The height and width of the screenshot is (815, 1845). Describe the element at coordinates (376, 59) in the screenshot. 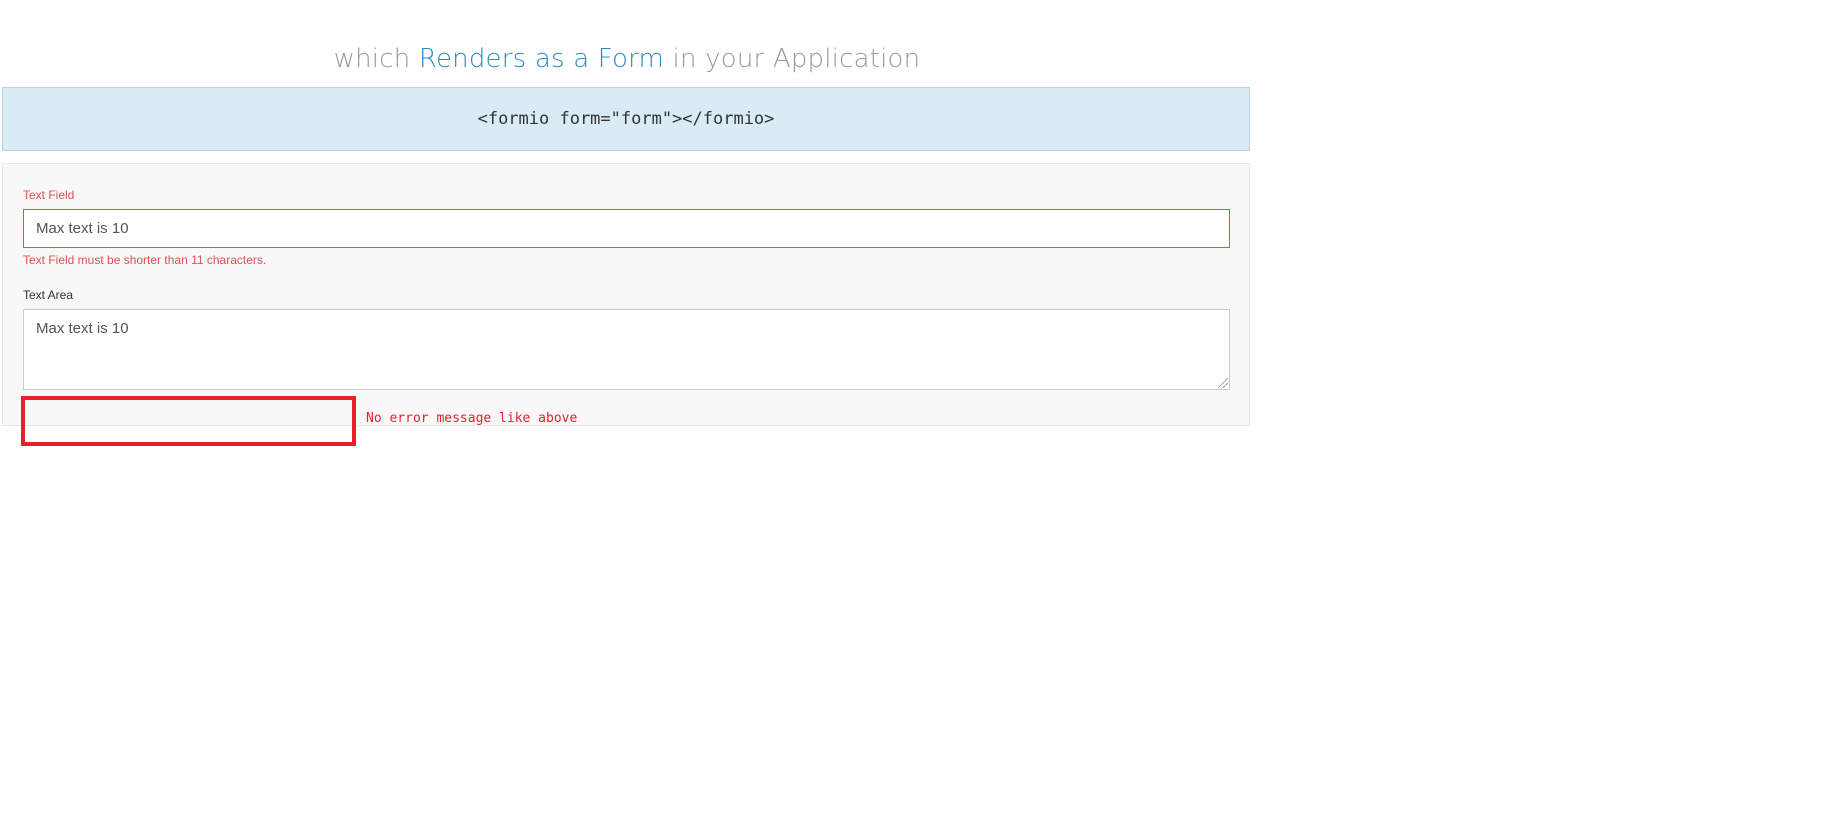

I see `heading-prefix: which` at that location.